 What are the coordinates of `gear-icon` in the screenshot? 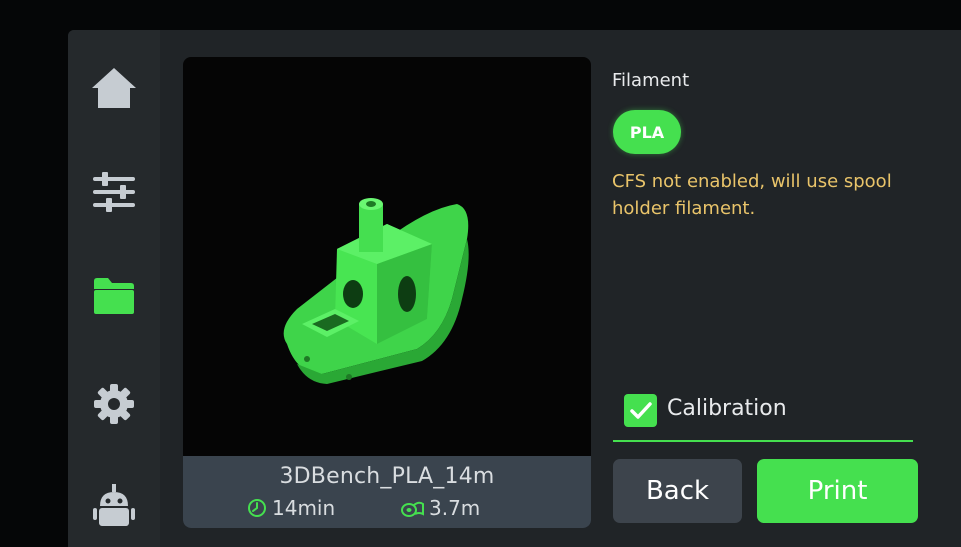 It's located at (114, 404).